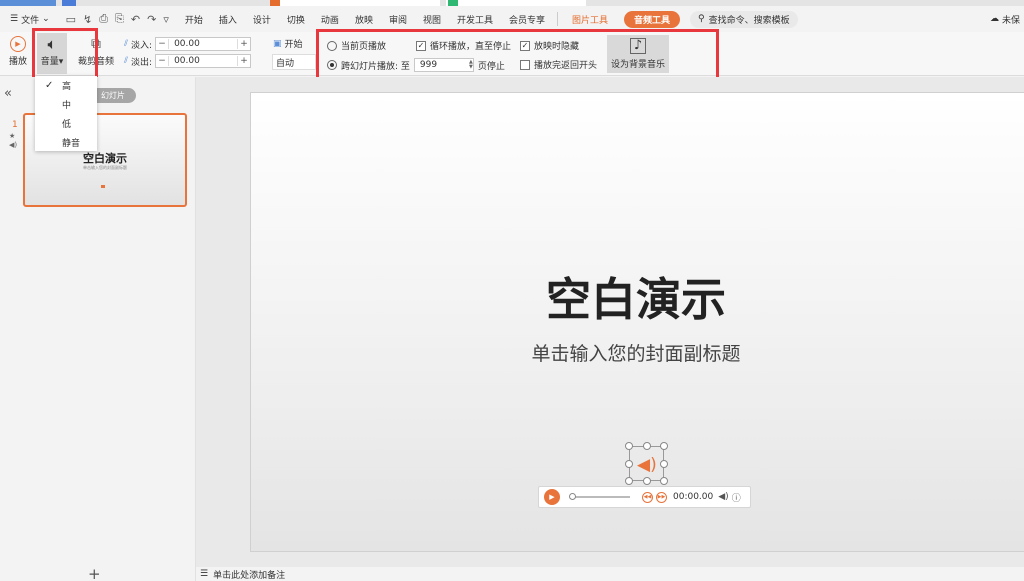  Describe the element at coordinates (96, 44) in the screenshot. I see `trim-audio-icon: ⧉` at that location.